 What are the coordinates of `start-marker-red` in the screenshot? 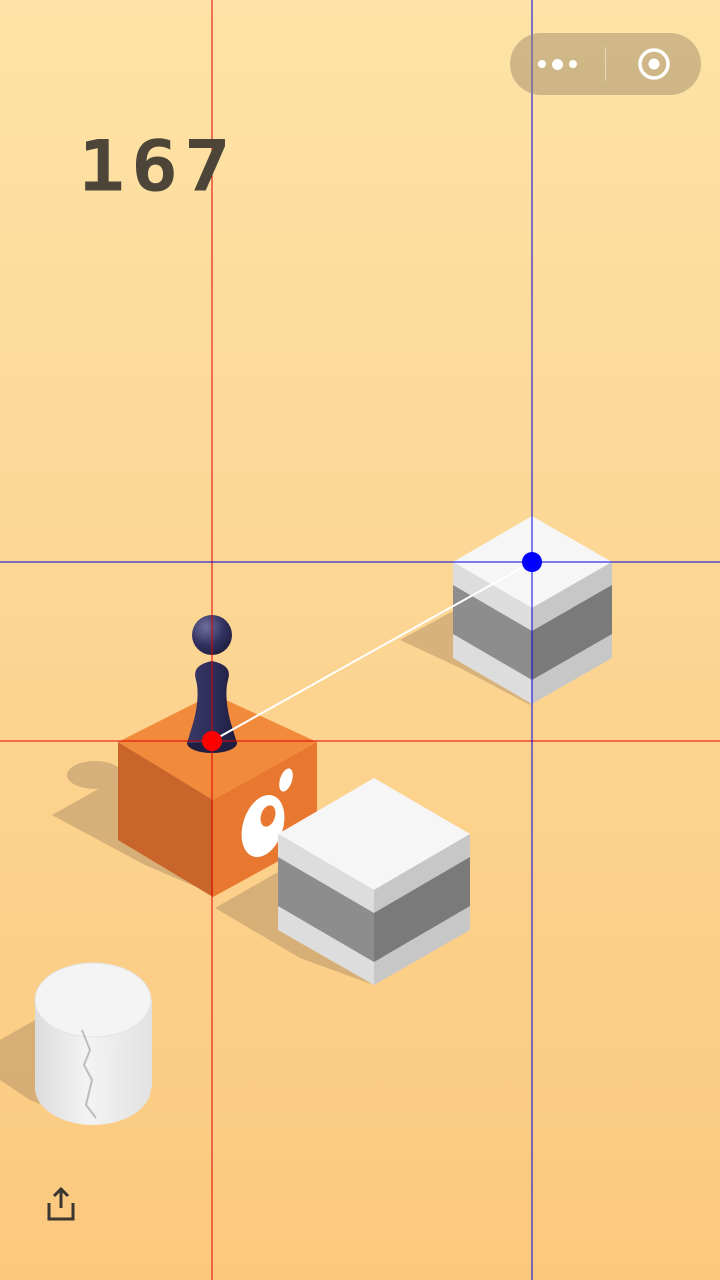 It's located at (212, 741).